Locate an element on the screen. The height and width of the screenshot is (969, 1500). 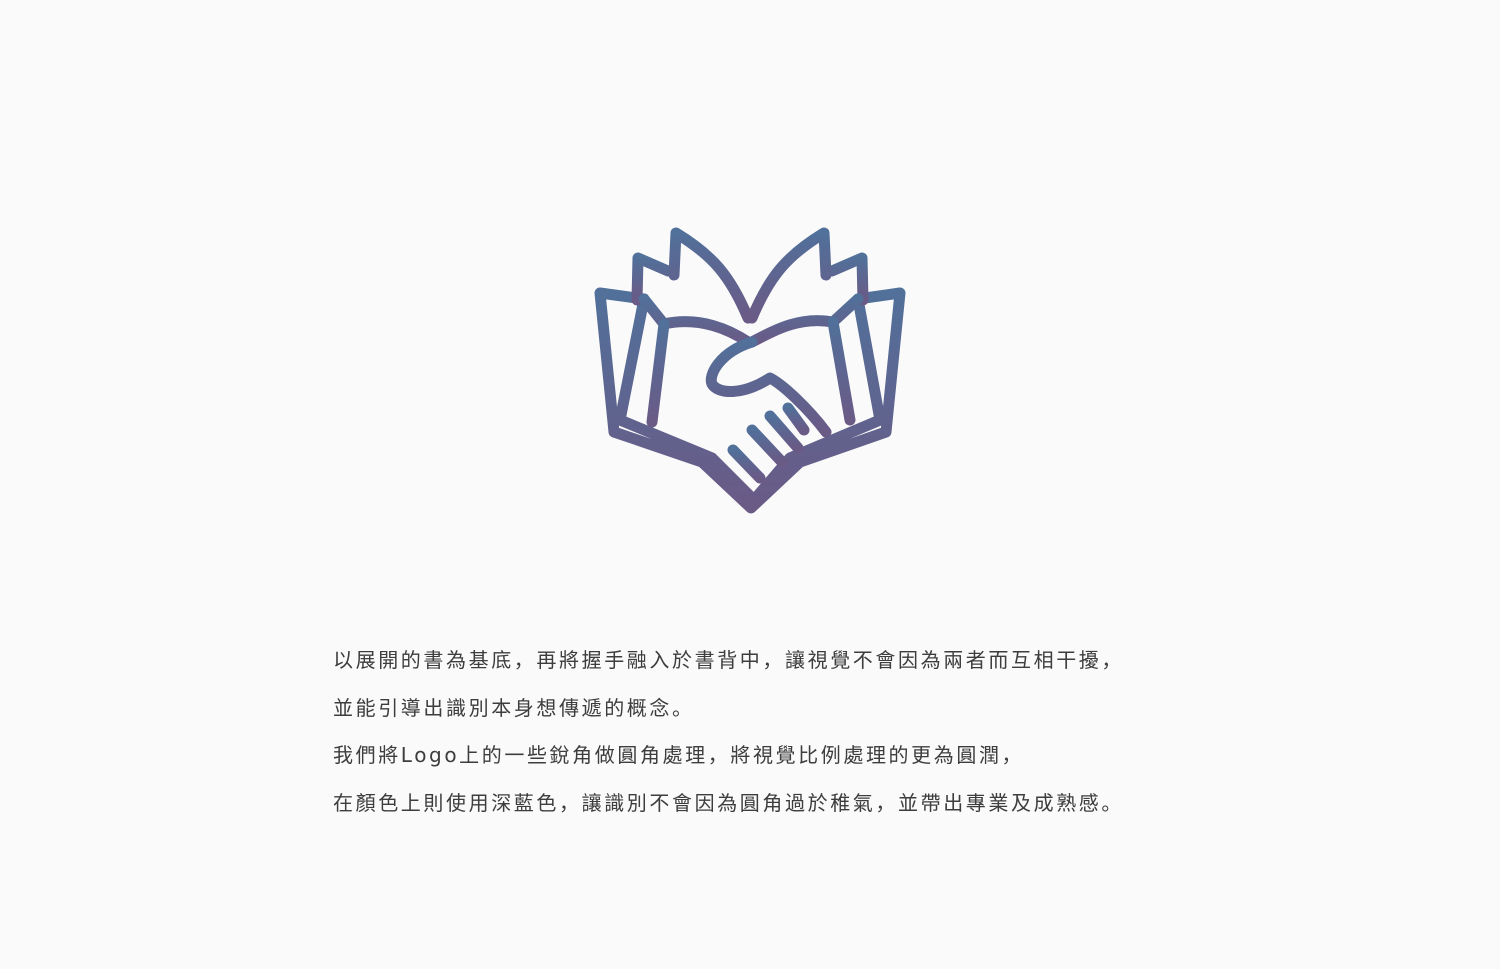
book-handshake-logo is located at coordinates (750, 369).